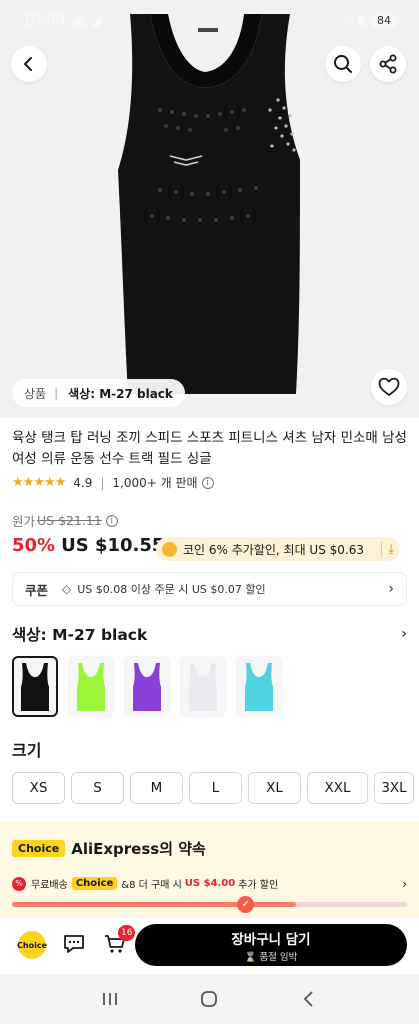 The width and height of the screenshot is (419, 1024). What do you see at coordinates (171, 589) in the screenshot?
I see `coupon-text: US $0.08 이상 주문 시 US $0.07 할인` at bounding box center [171, 589].